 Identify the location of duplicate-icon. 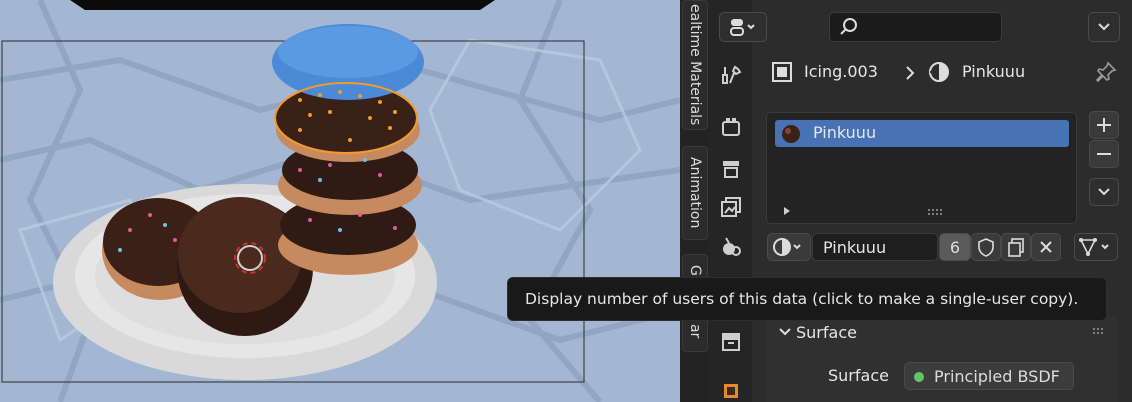
(1016, 247).